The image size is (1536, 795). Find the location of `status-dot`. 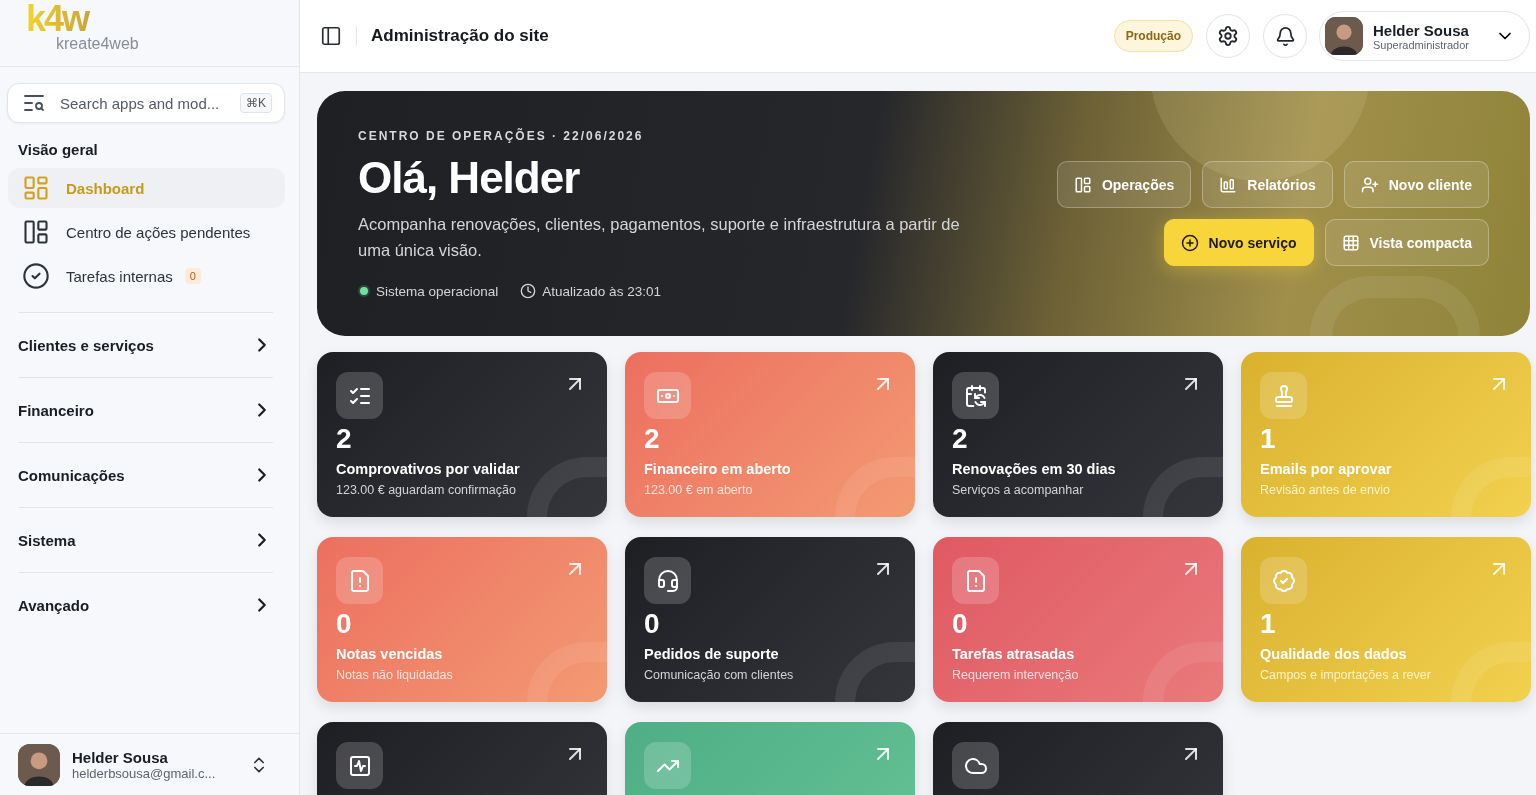

status-dot is located at coordinates (364, 291).